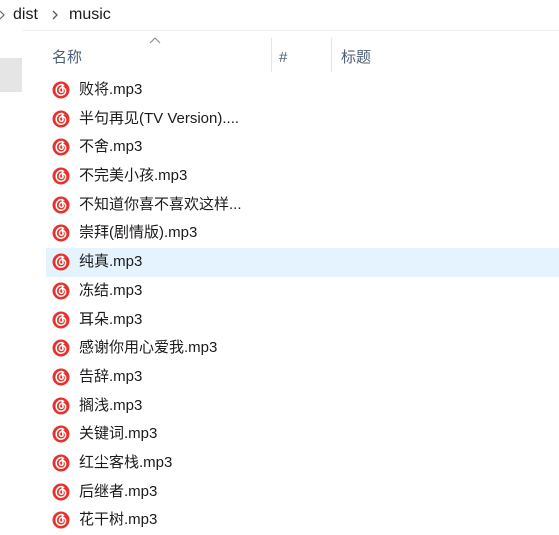  I want to click on file-row: 关键词.mp3, so click(302, 434).